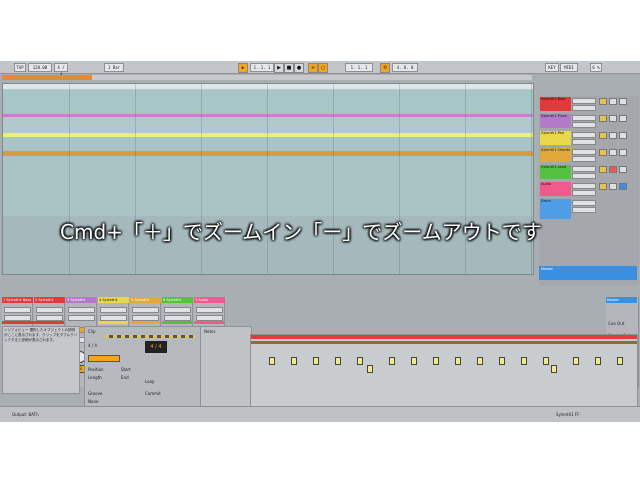  Describe the element at coordinates (555, 209) in the screenshot. I see `track-name: Drum` at that location.